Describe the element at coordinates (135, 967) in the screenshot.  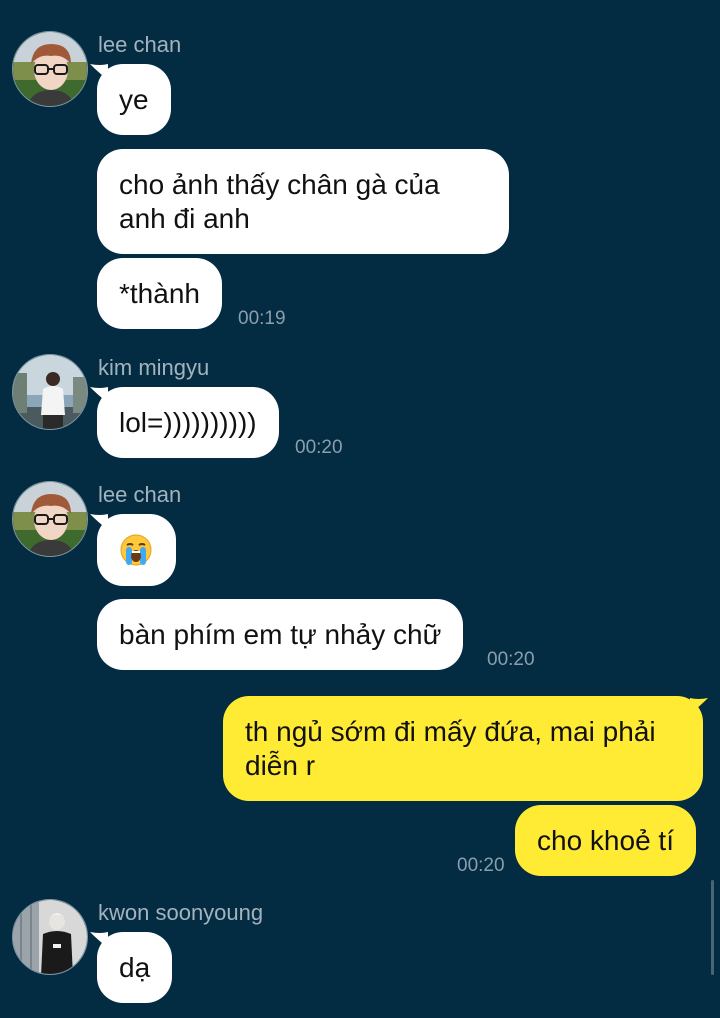
I see `message-bubble: dạ` at that location.